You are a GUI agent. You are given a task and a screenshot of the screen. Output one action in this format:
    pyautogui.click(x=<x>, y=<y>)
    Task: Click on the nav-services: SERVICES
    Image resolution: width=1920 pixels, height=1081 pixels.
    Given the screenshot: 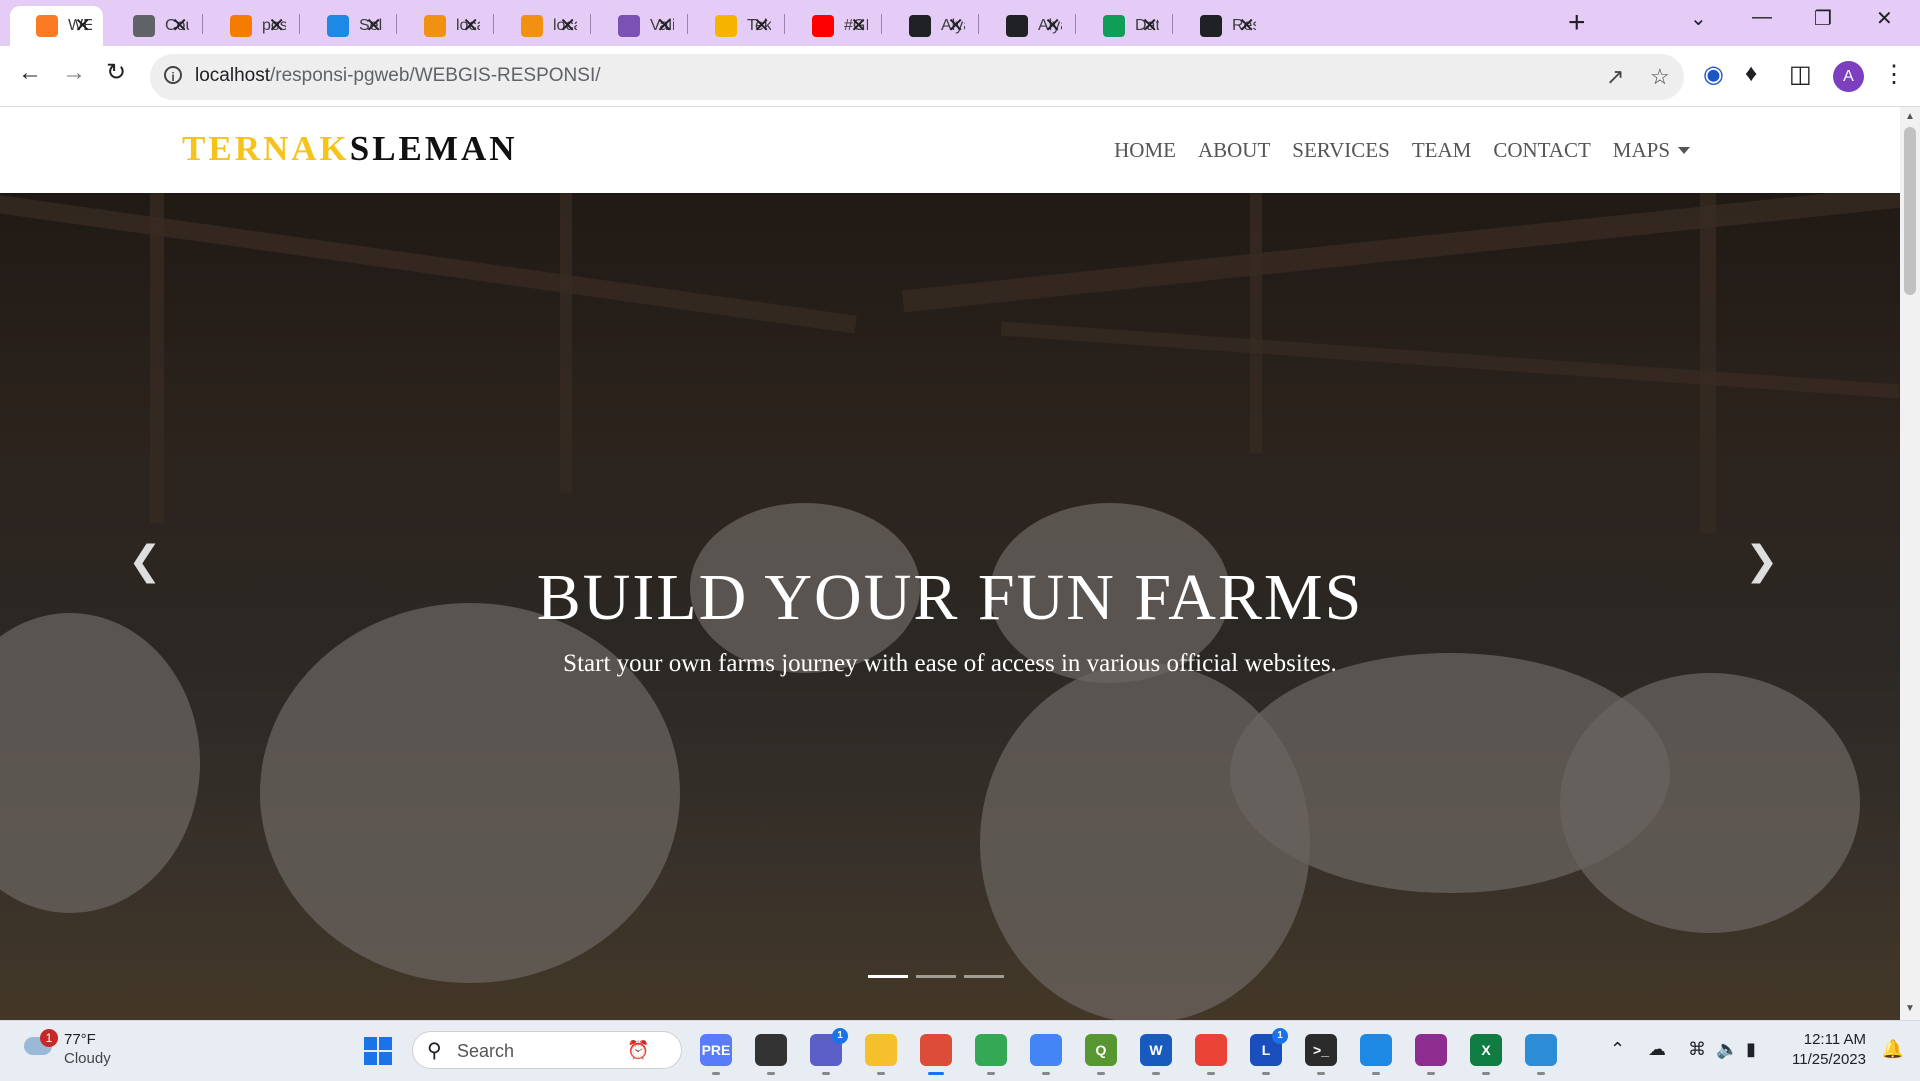 What is the action you would take?
    pyautogui.click(x=1341, y=150)
    